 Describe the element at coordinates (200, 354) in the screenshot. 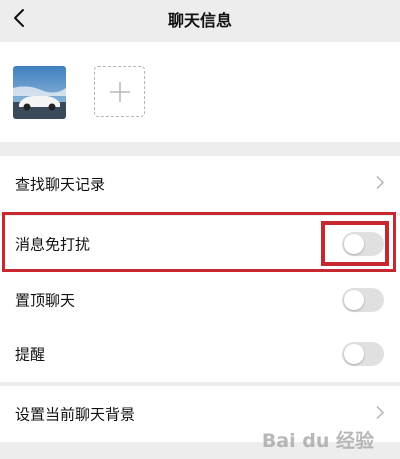

I see `remind-row: 提醒` at that location.